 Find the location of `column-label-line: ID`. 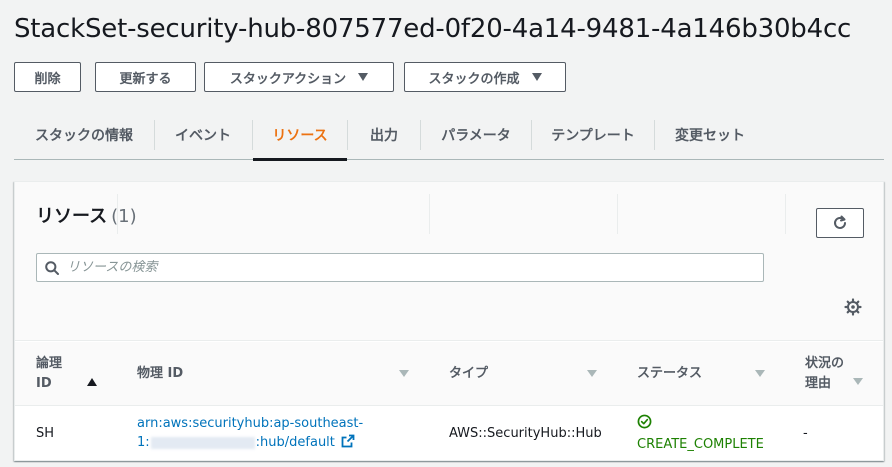

column-label-line: ID is located at coordinates (44, 383).